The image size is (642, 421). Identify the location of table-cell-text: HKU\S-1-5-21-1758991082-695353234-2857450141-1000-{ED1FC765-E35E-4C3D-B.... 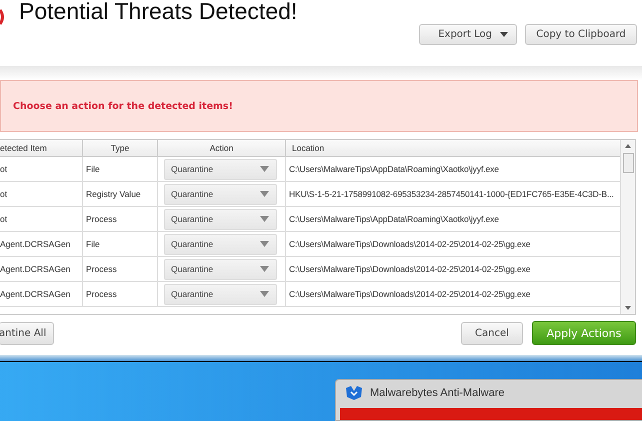
(451, 194).